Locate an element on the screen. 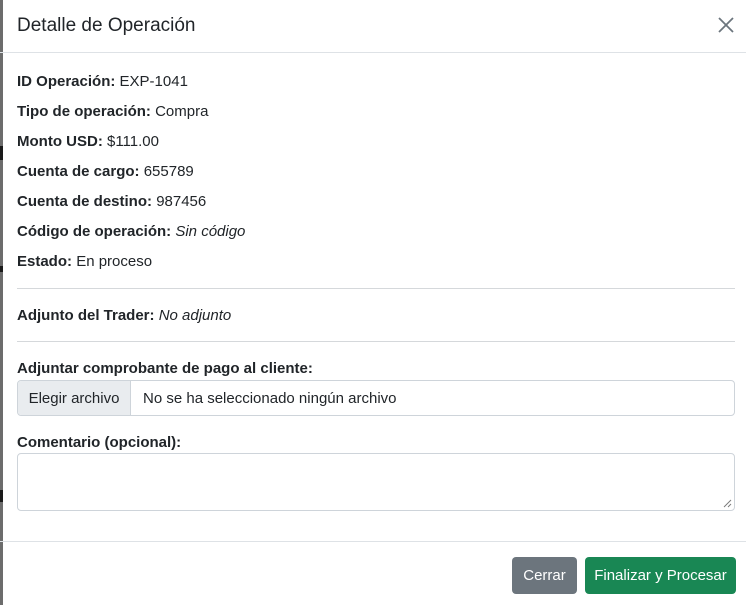 Image resolution: width=746 pixels, height=605 pixels. comment-textarea is located at coordinates (376, 482).